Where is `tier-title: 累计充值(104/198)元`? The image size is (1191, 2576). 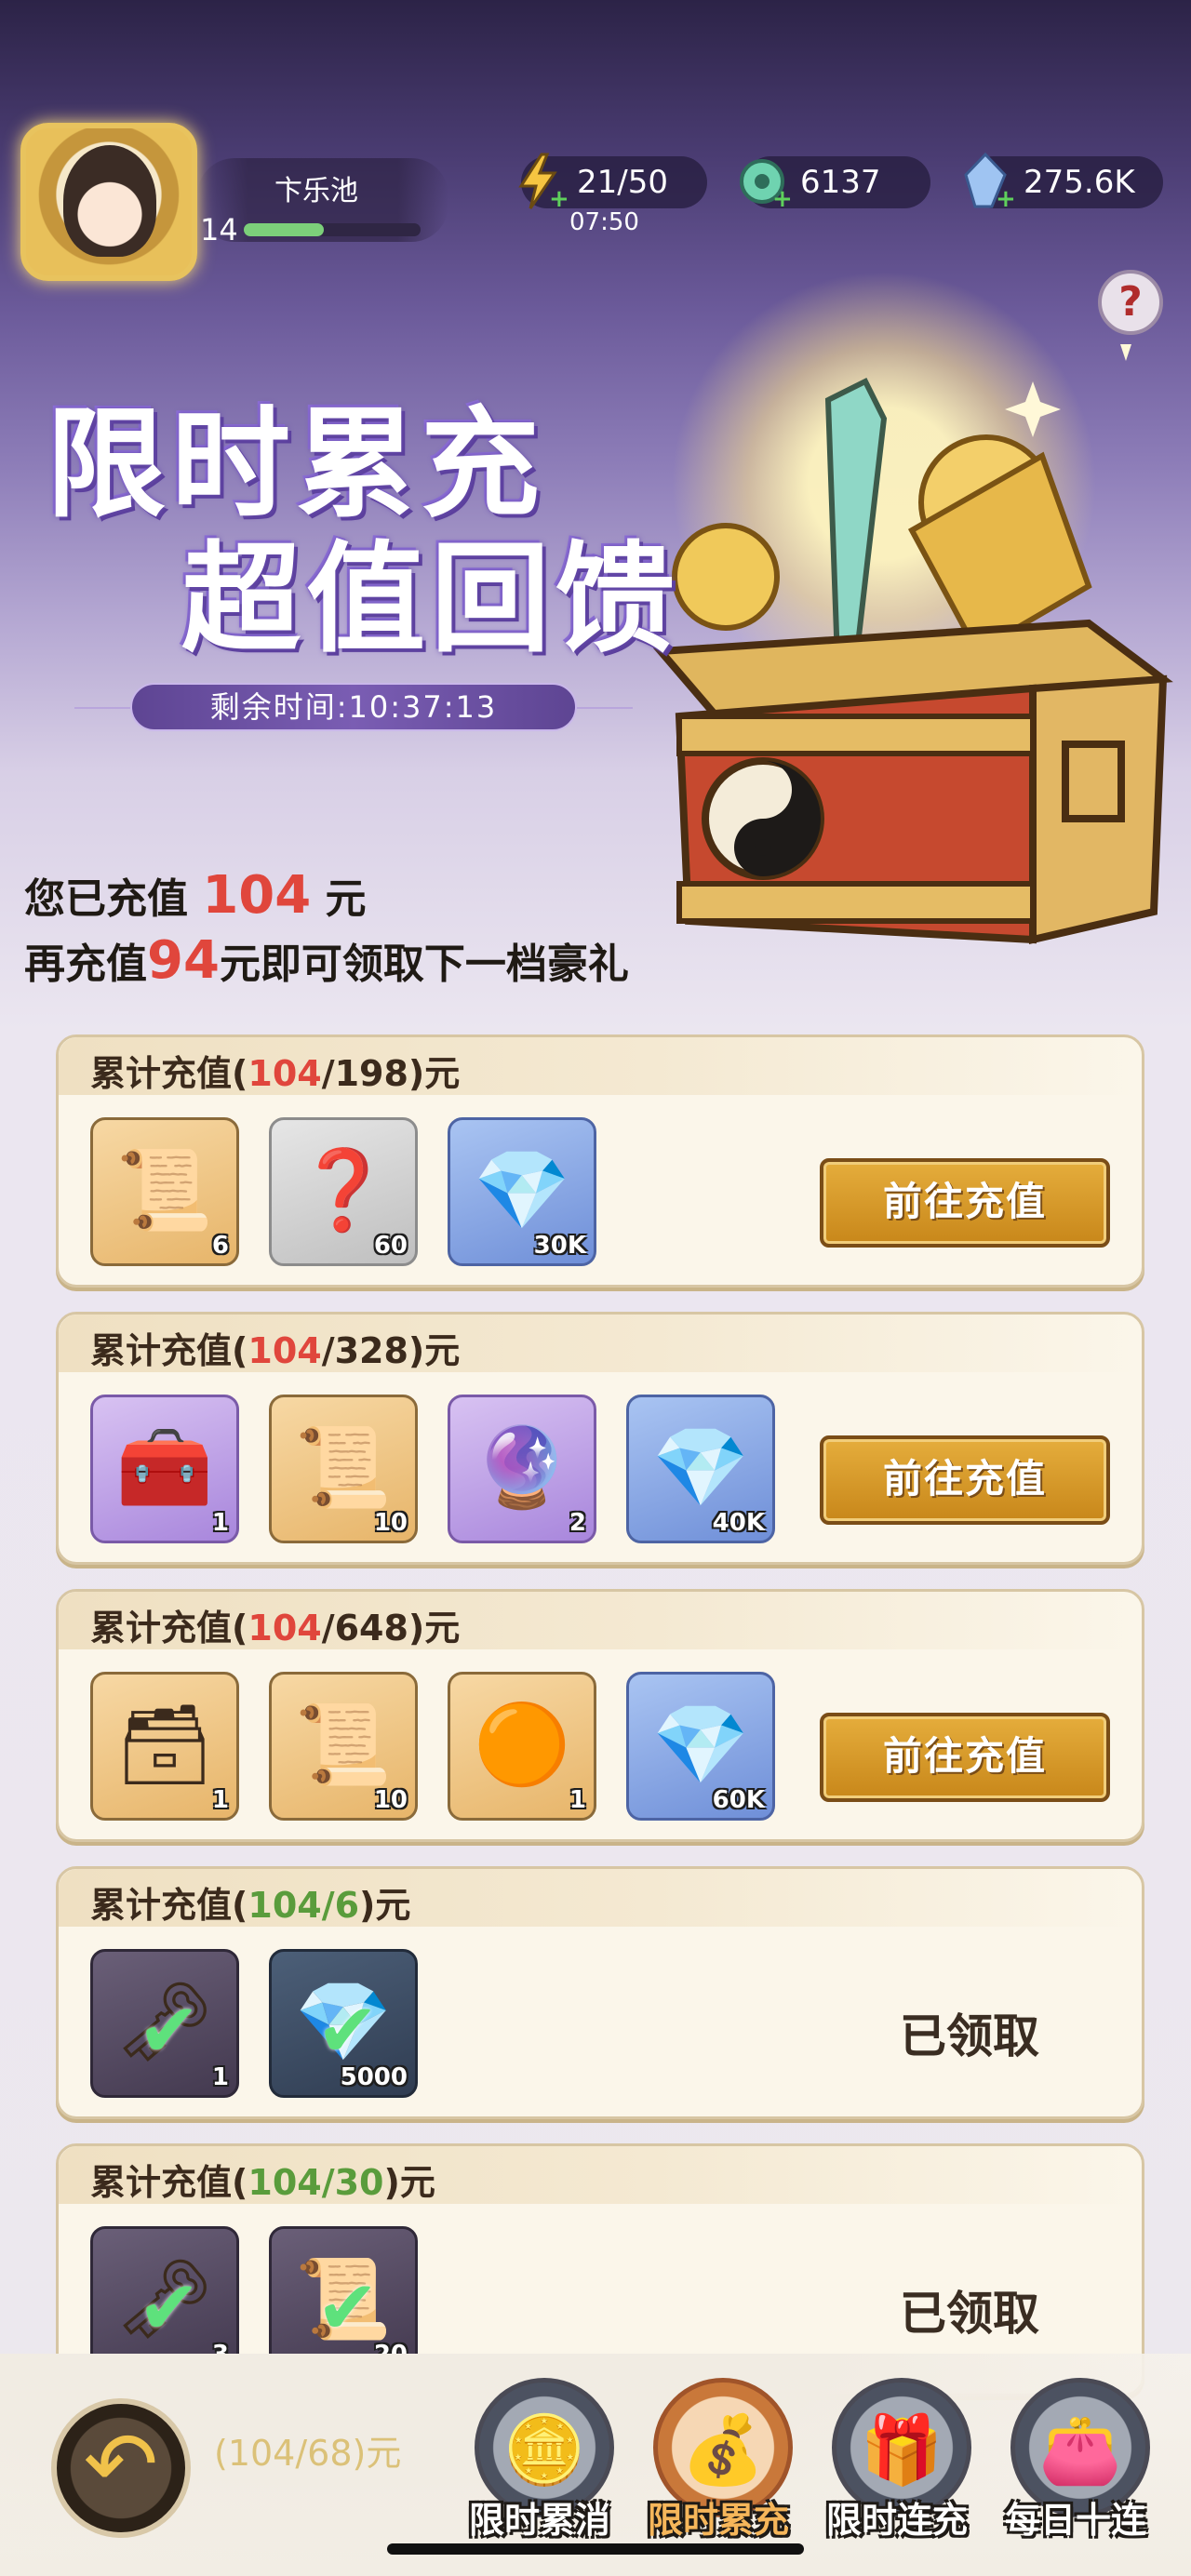
tier-title: 累计充值(104/198)元 is located at coordinates (275, 1070).